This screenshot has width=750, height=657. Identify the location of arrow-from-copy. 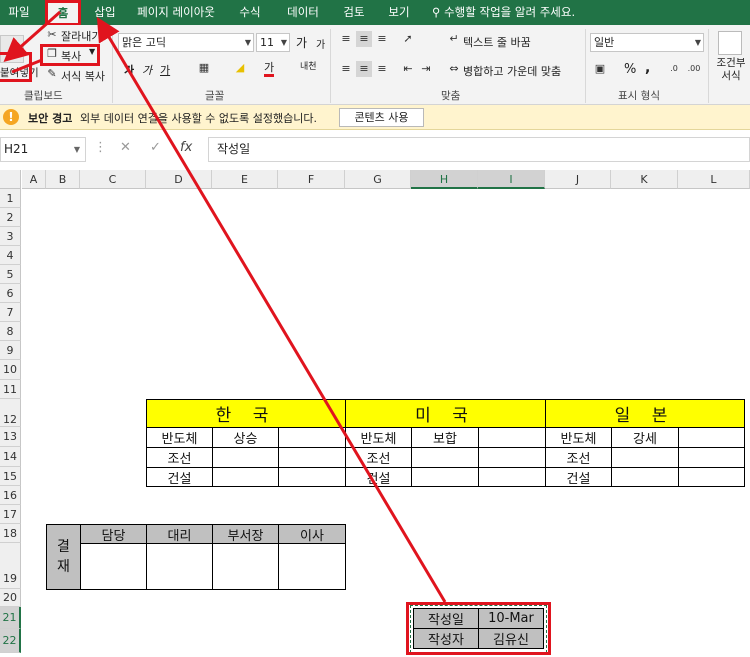
(27, 66).